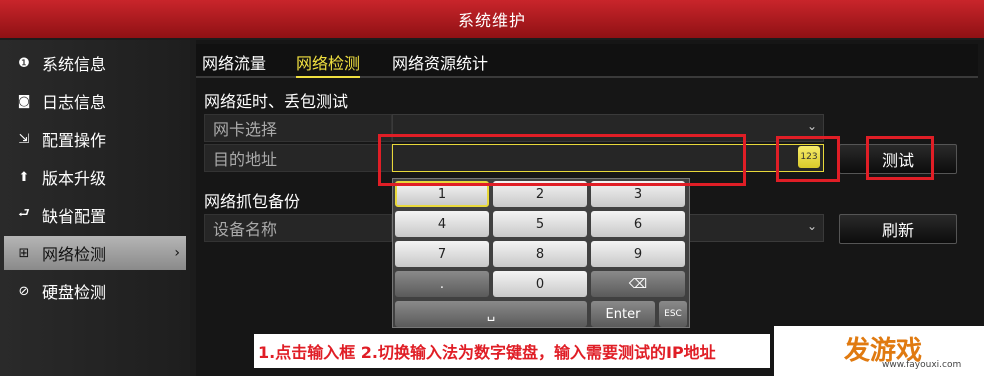 This screenshot has height=376, width=984. I want to click on backspace-key: ⌫, so click(638, 284).